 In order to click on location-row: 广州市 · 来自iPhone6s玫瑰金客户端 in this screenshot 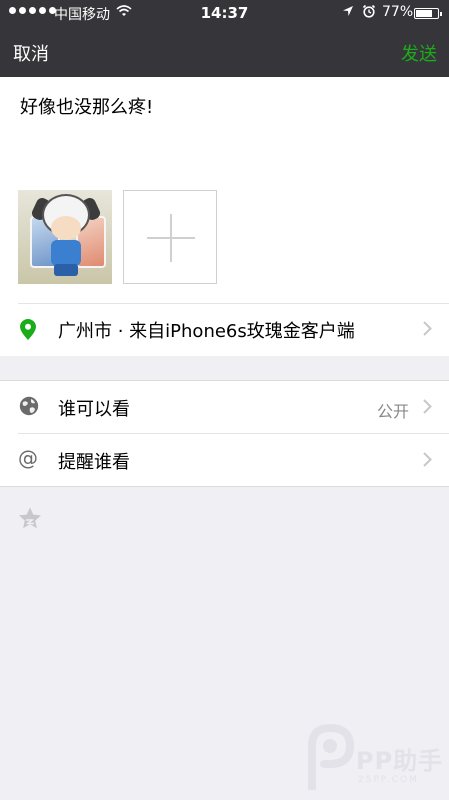, I will do `click(224, 329)`.